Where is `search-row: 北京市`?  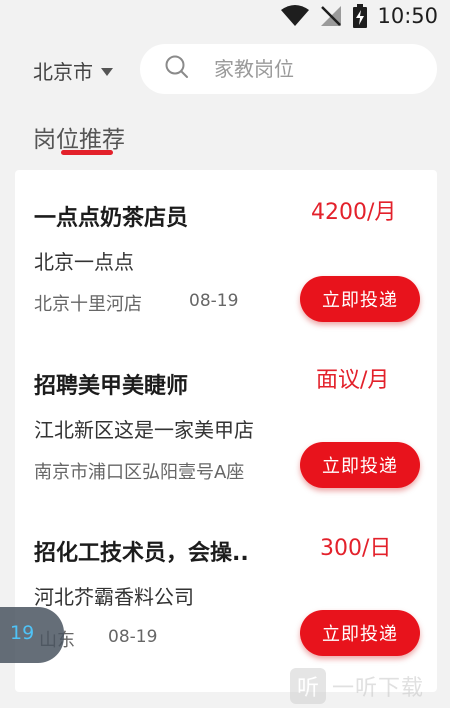 search-row: 北京市 is located at coordinates (225, 70).